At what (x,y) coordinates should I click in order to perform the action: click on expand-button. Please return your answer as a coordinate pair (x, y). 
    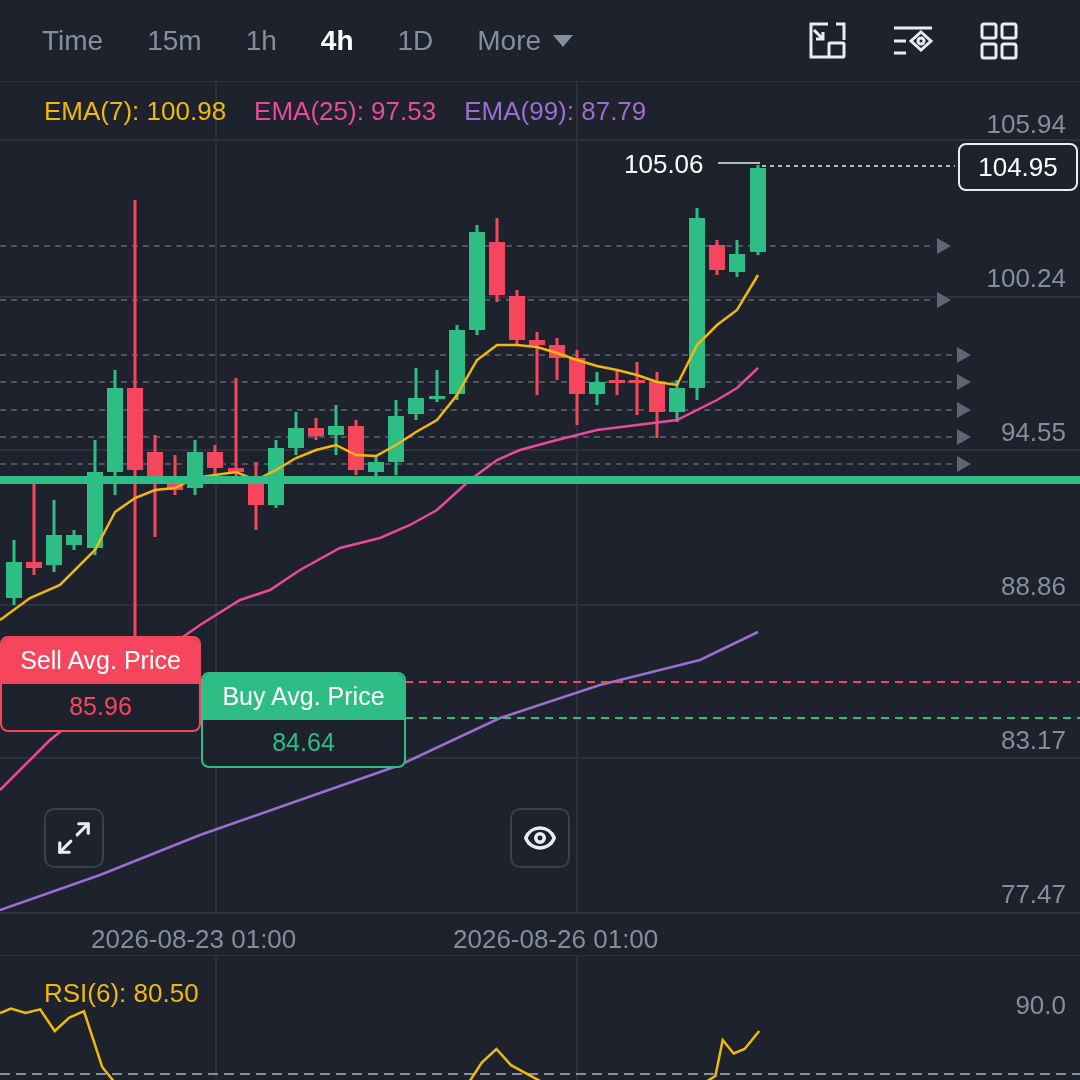
    Looking at the image, I should click on (74, 838).